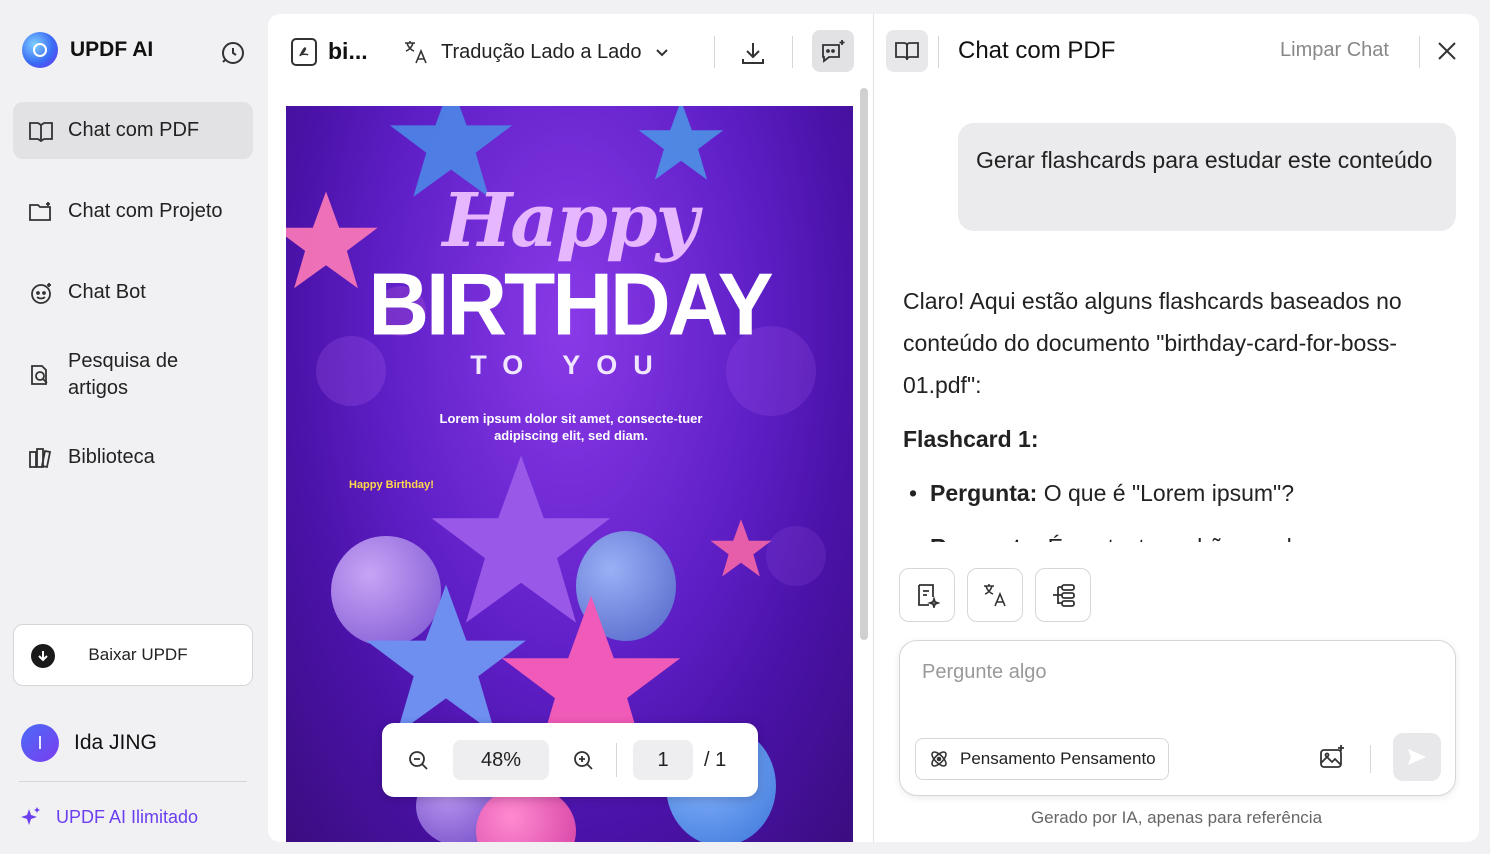  What do you see at coordinates (570, 221) in the screenshot?
I see `card-happy: Happy` at bounding box center [570, 221].